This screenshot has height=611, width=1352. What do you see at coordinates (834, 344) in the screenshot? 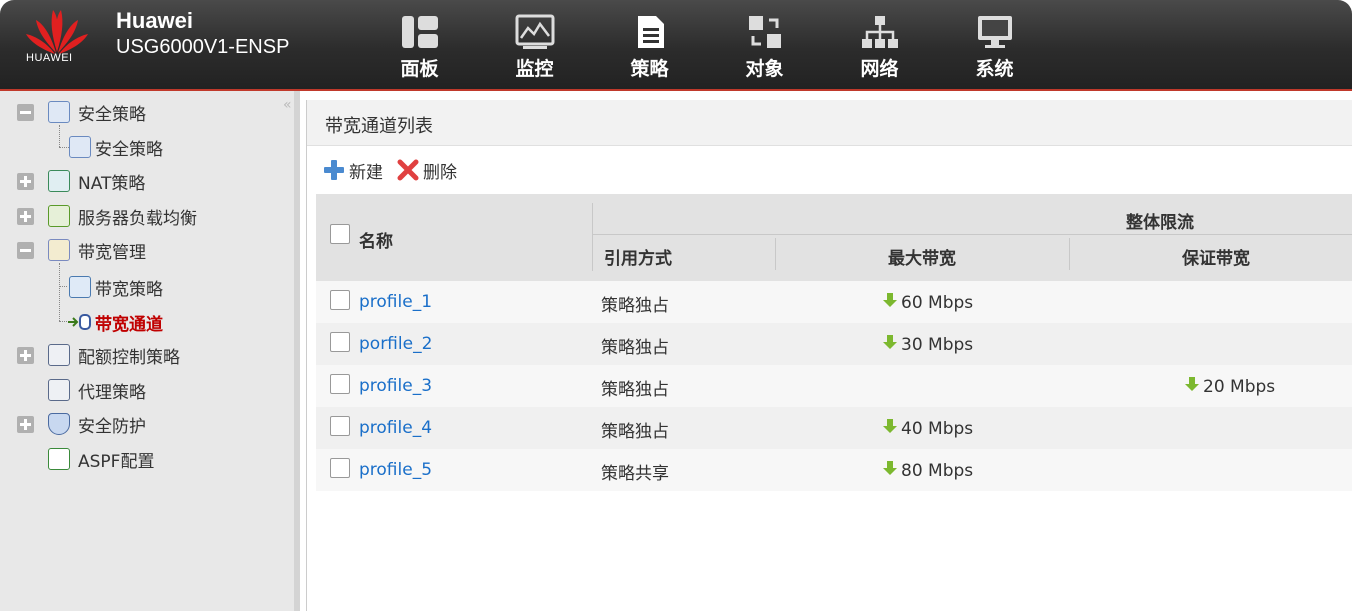
I see `table-row: porfile_2 策略独占 30 Mbps` at bounding box center [834, 344].